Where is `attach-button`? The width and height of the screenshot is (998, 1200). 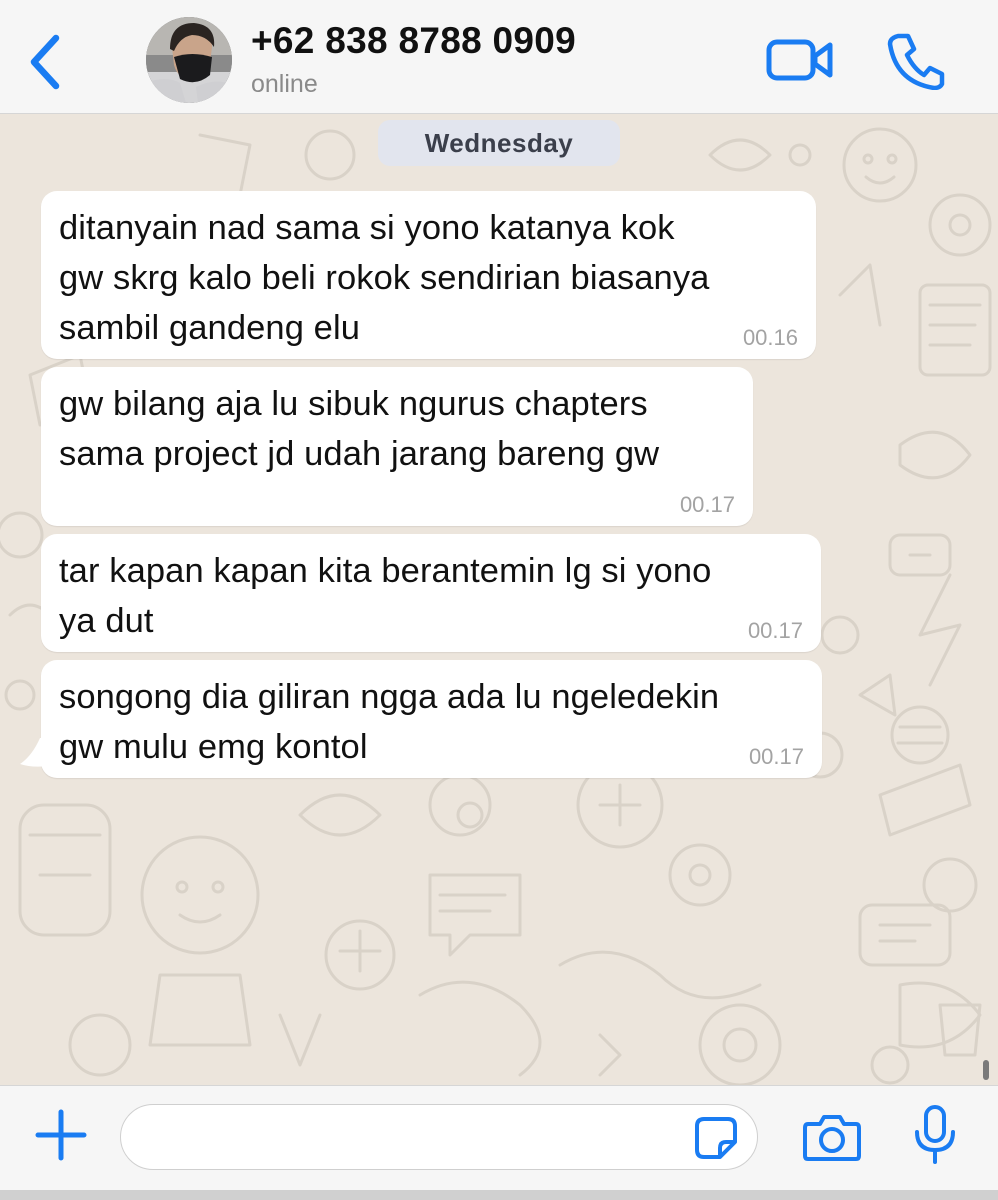
attach-button is located at coordinates (61, 1135).